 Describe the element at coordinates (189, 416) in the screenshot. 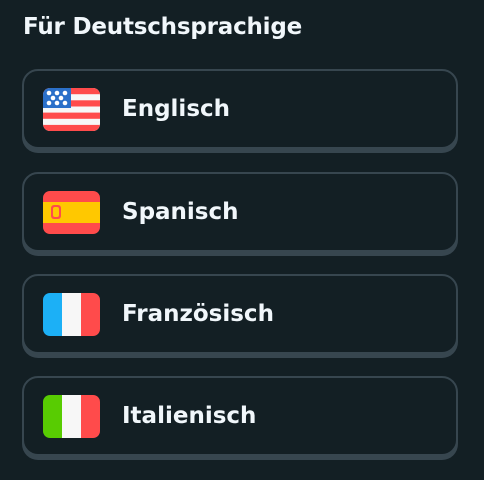

I see `language-label-italian: Italienisch` at that location.